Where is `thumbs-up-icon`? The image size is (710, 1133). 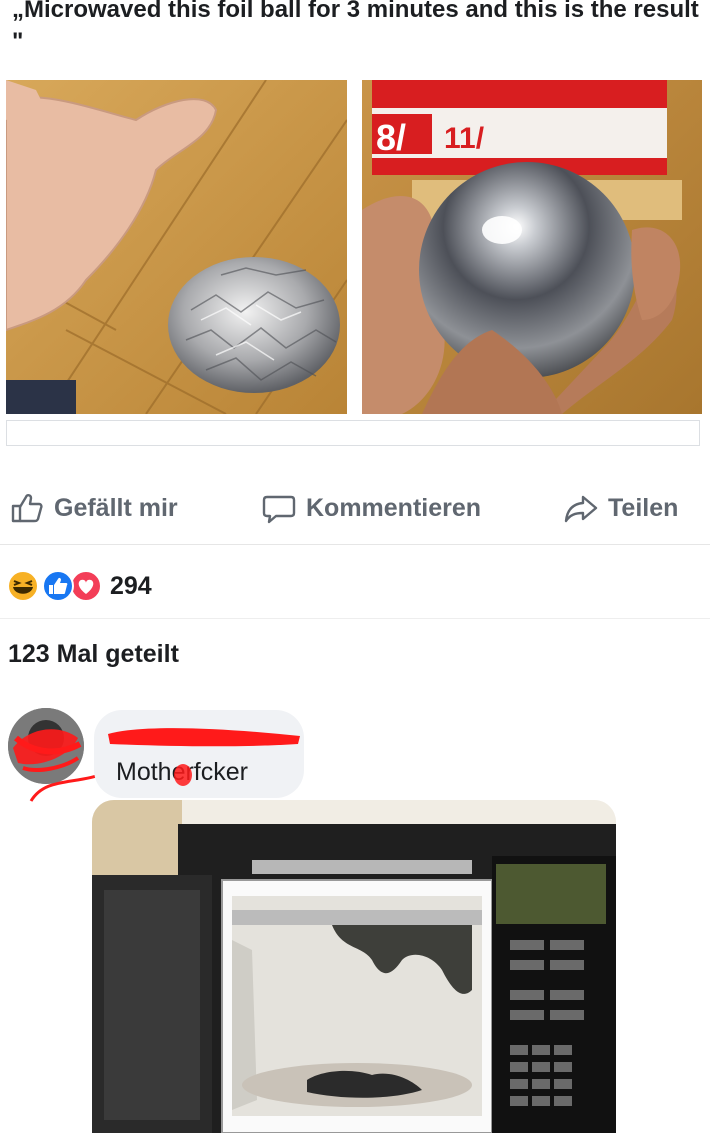 thumbs-up-icon is located at coordinates (27, 508).